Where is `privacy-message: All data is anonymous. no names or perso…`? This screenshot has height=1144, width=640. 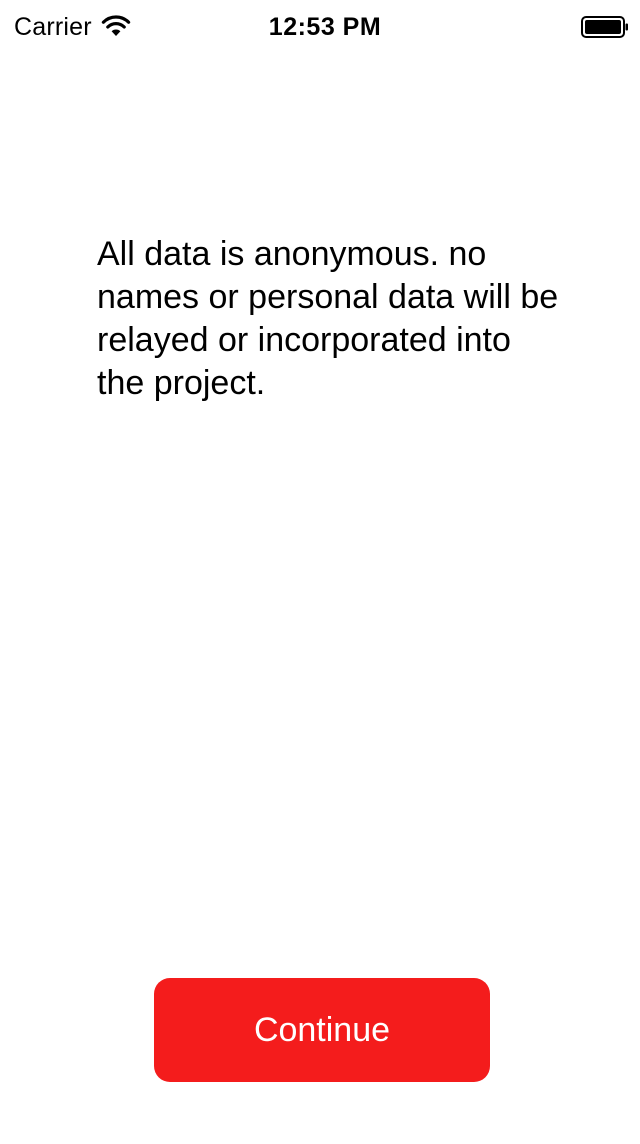
privacy-message: All data is anonymous. no names or perso… is located at coordinates (328, 318).